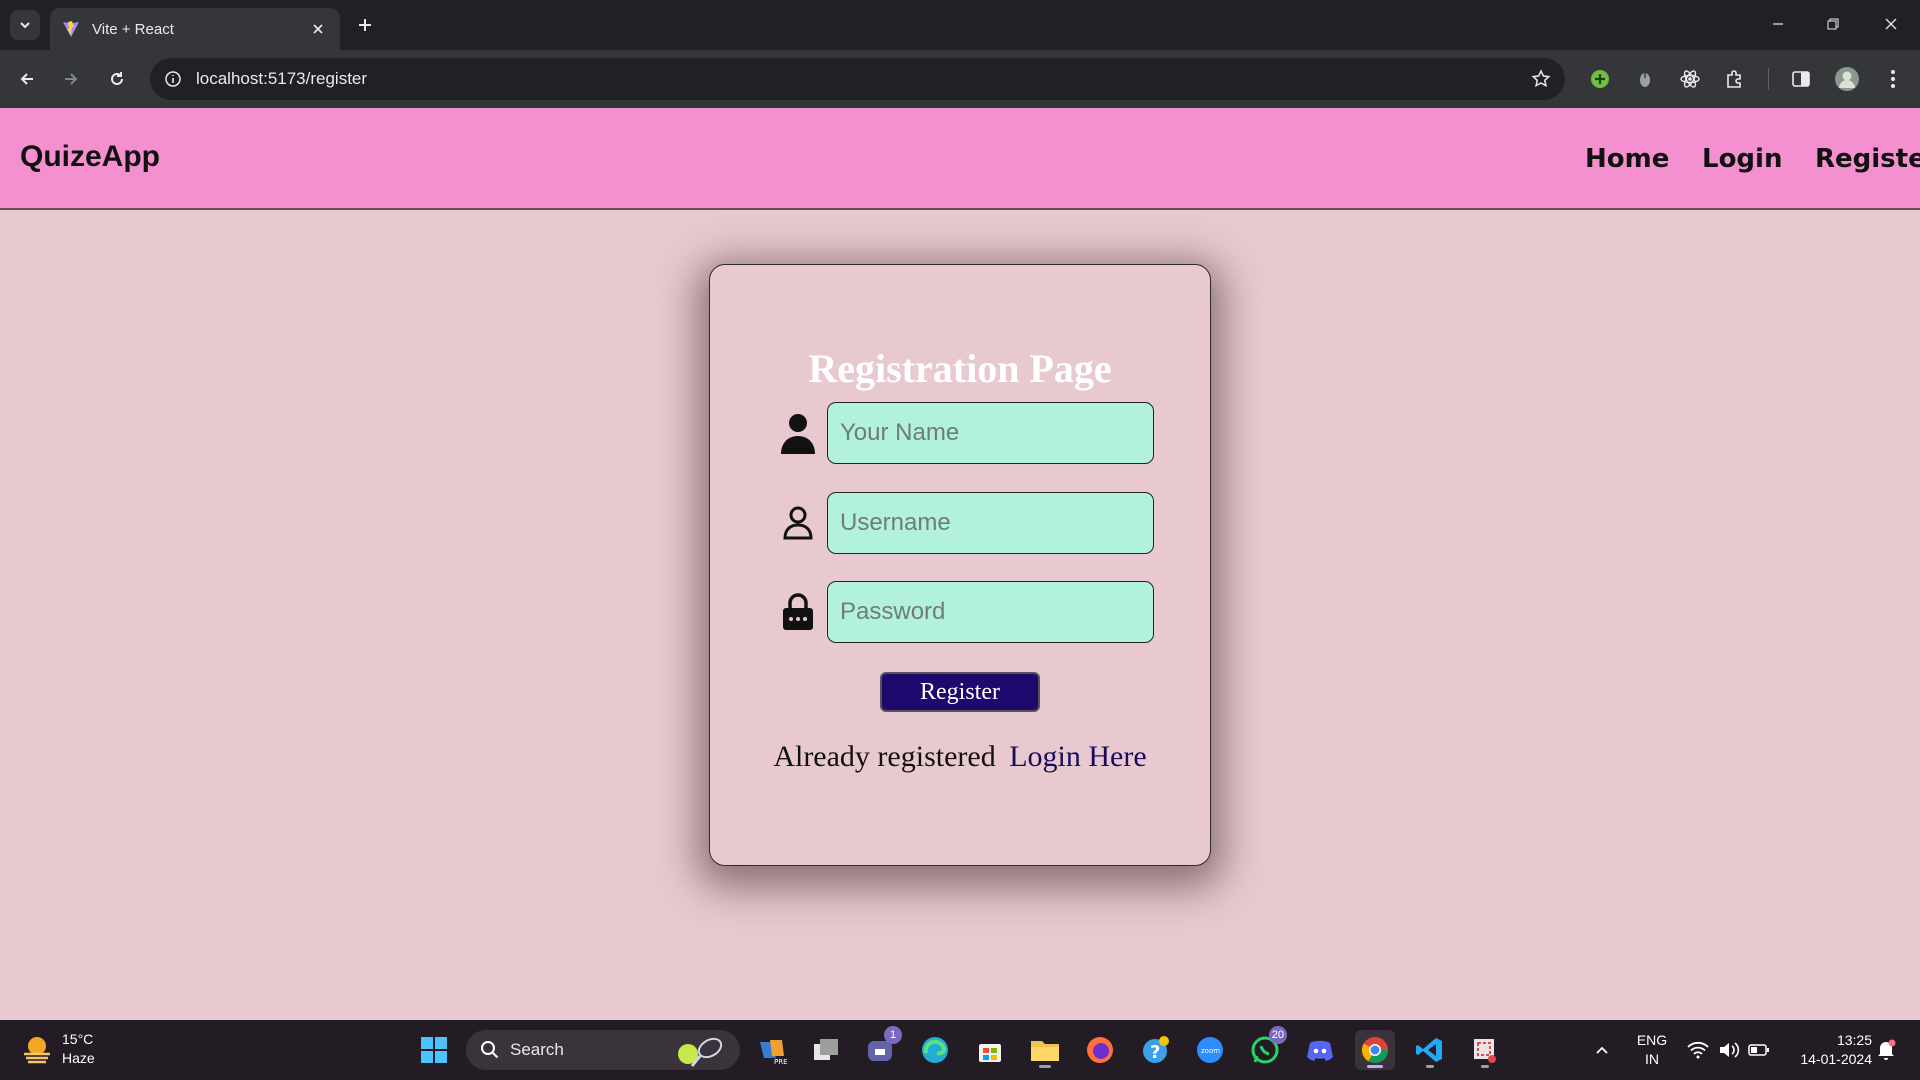  Describe the element at coordinates (1541, 79) in the screenshot. I see `star-icon` at that location.